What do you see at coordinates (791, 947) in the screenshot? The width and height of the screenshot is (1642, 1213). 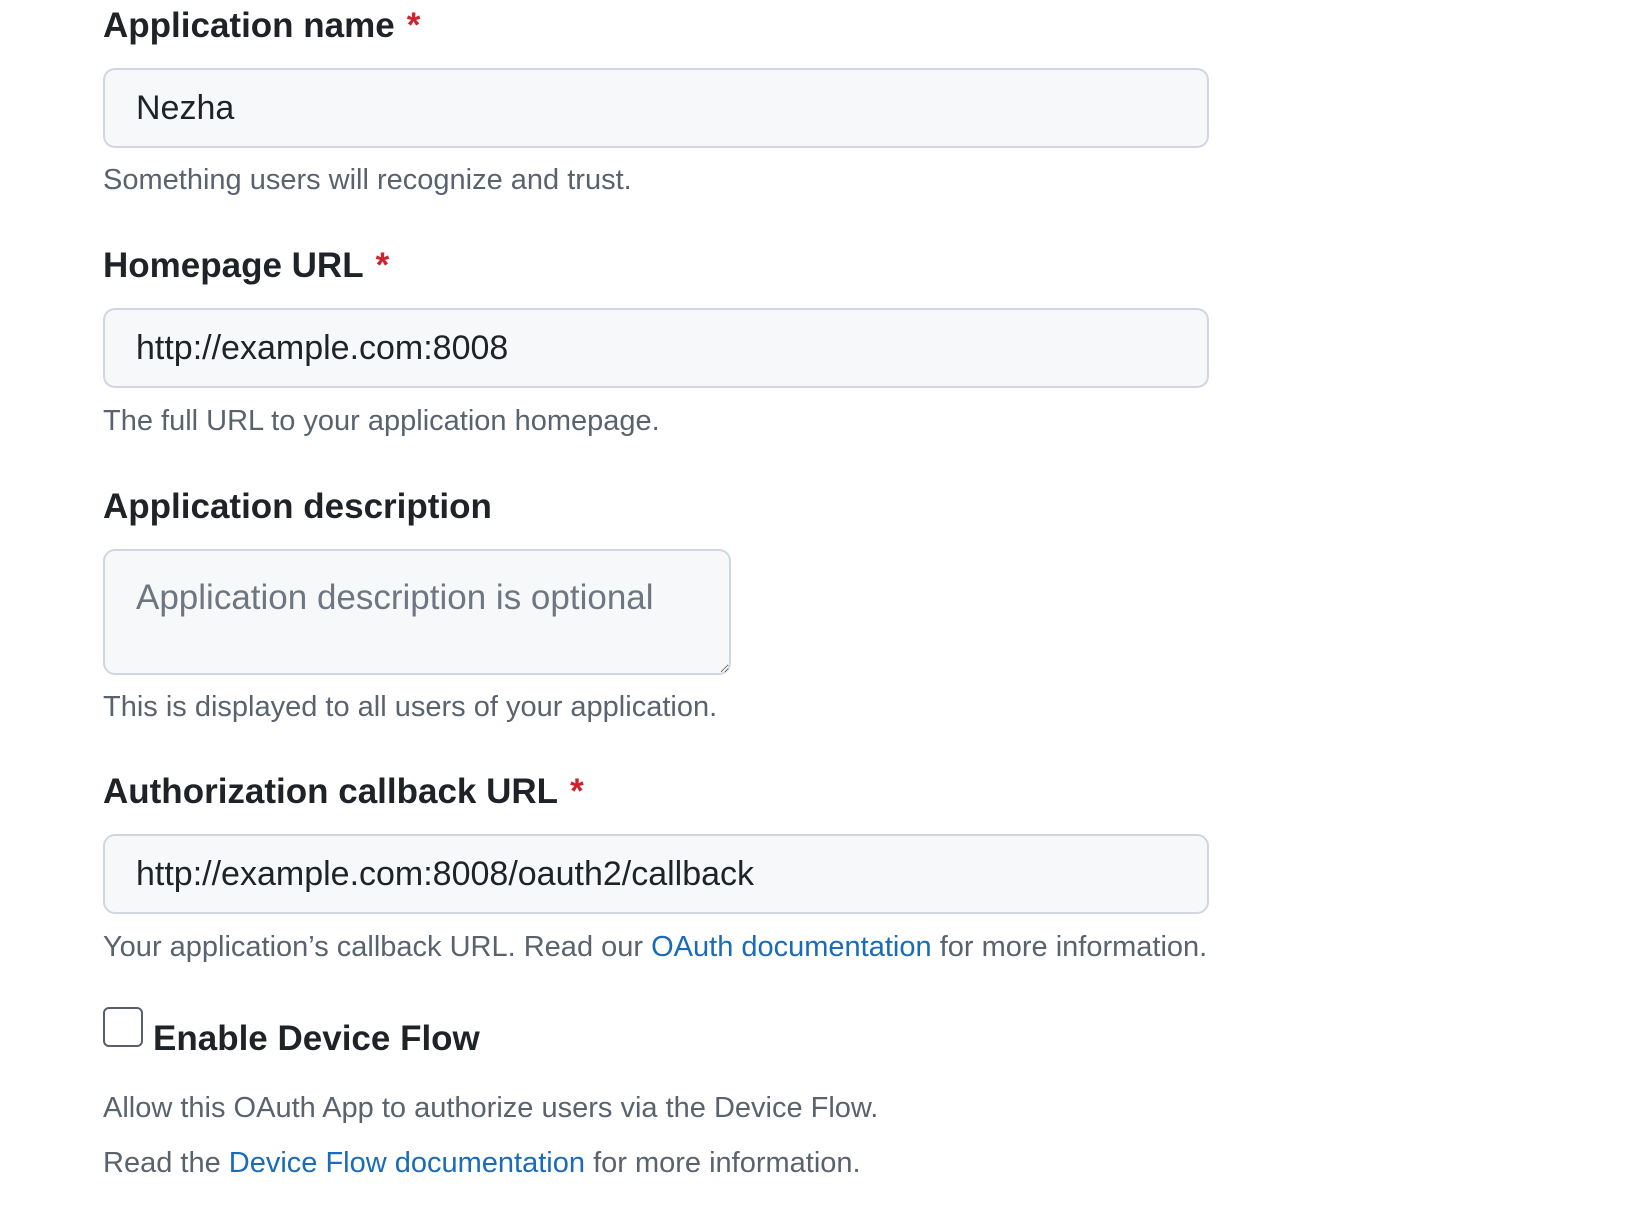 I see `oauth-documentation-link: OAuth documentation` at bounding box center [791, 947].